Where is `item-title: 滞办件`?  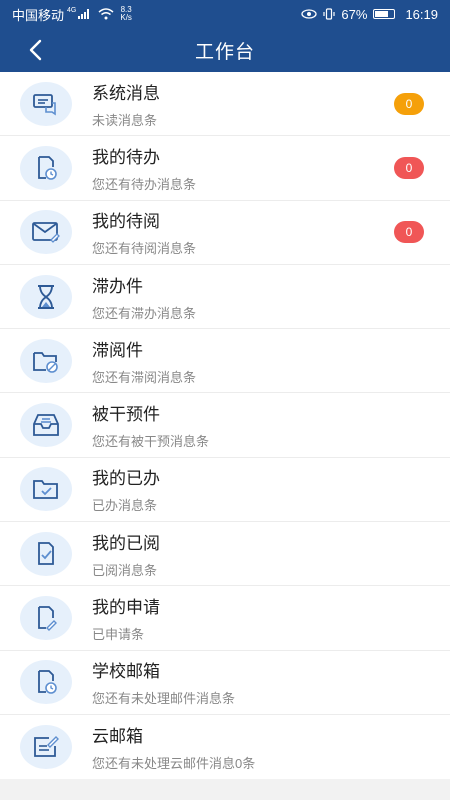
item-title: 滞办件 is located at coordinates (117, 286).